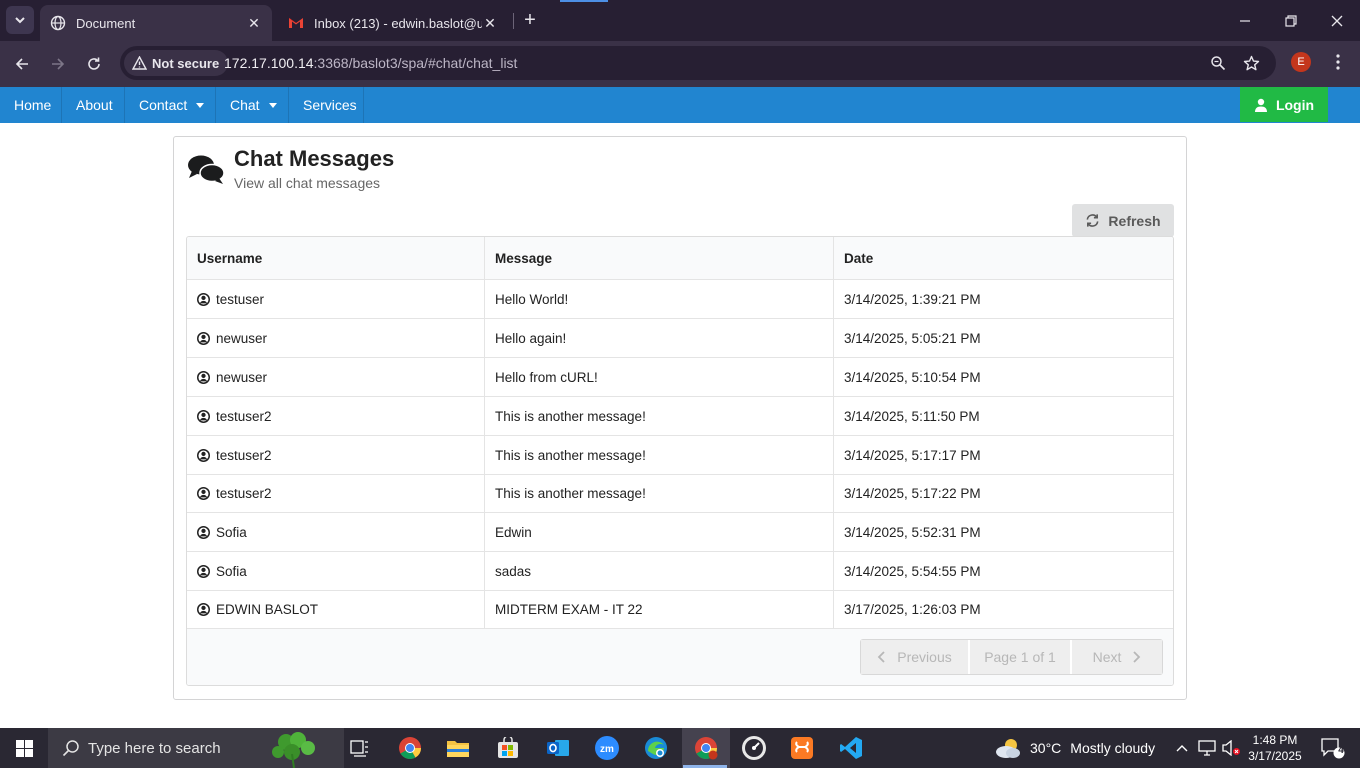  I want to click on refresh-button: Refresh, so click(1123, 220).